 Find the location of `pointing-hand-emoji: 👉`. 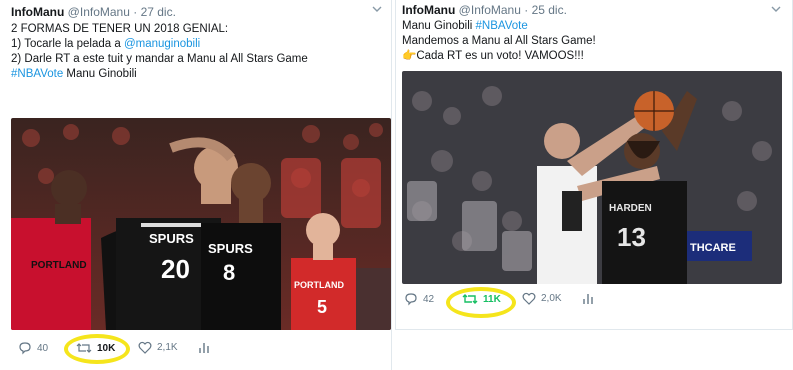

pointing-hand-emoji: 👉 is located at coordinates (409, 56).